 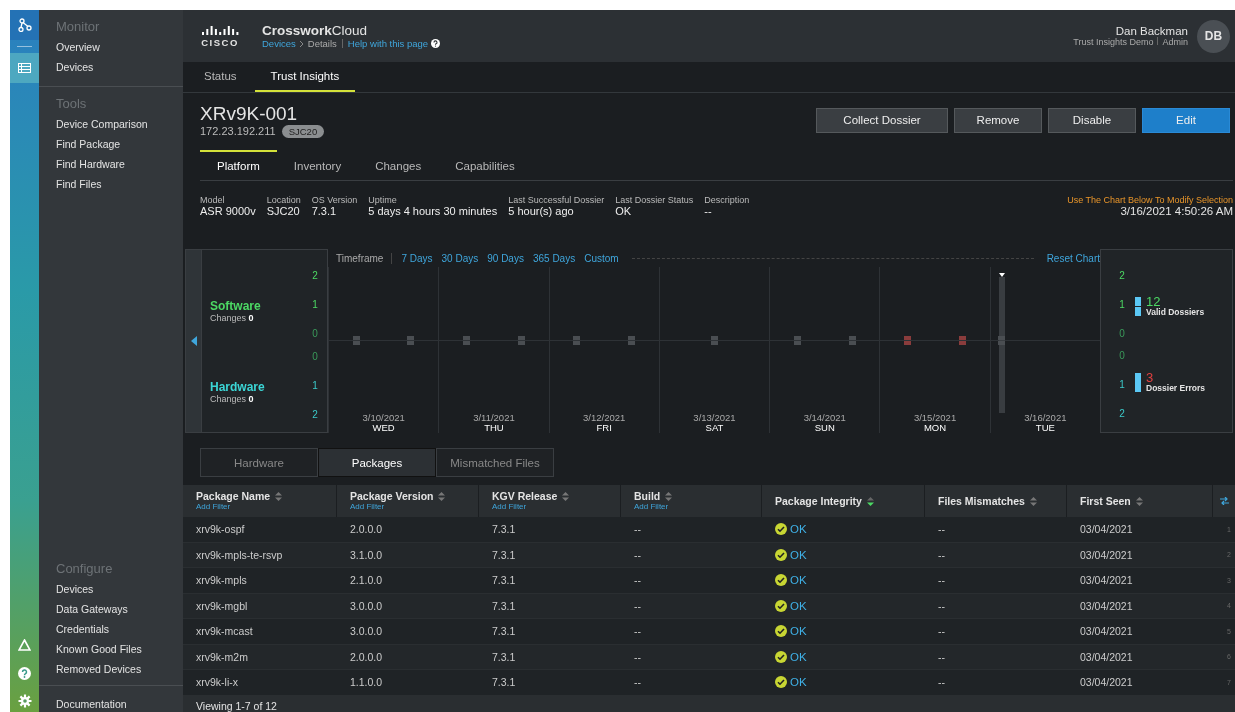 I want to click on nav-item: Find Package, so click(x=119, y=144).